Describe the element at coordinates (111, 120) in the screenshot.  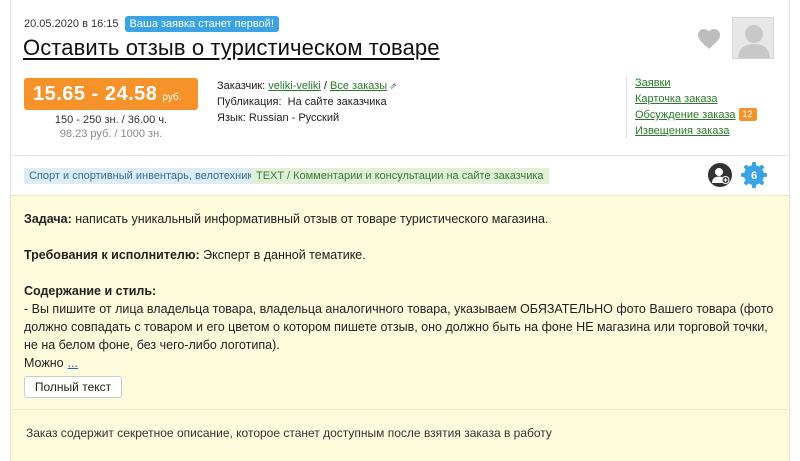
I see `price-volume: 150 - 250 зн. / 36.00 ч.` at that location.